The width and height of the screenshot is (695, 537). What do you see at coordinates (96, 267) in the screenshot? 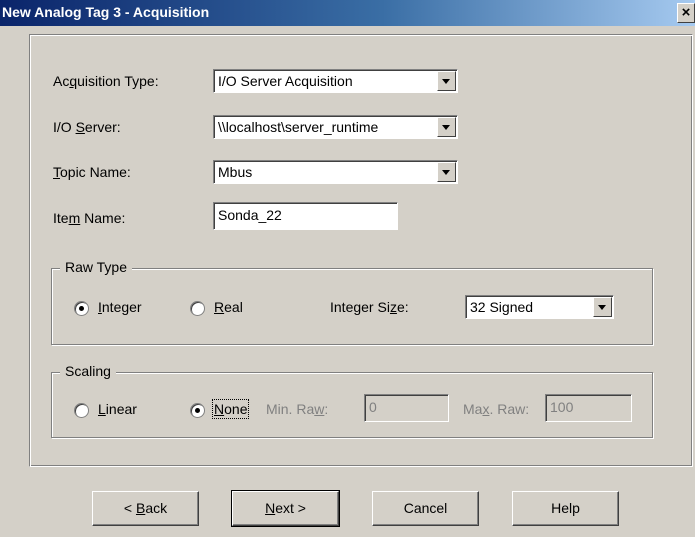
I see `raw-type-legend: Raw Type` at bounding box center [96, 267].